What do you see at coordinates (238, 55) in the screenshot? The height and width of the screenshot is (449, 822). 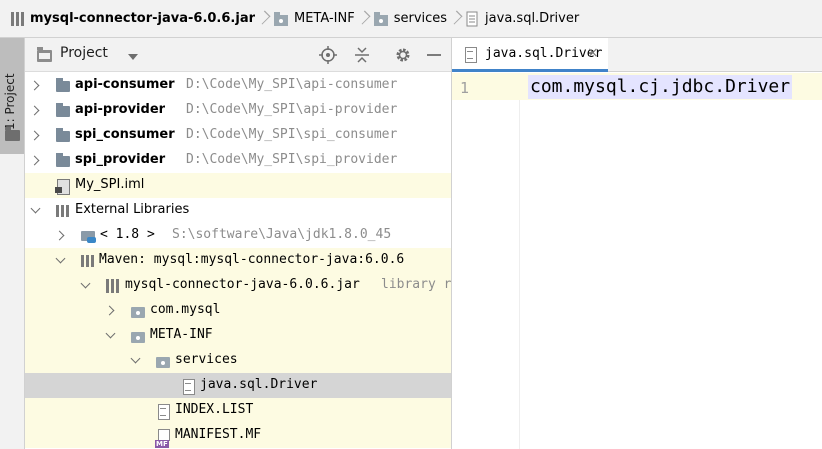 I see `project-panel-header: Project` at bounding box center [238, 55].